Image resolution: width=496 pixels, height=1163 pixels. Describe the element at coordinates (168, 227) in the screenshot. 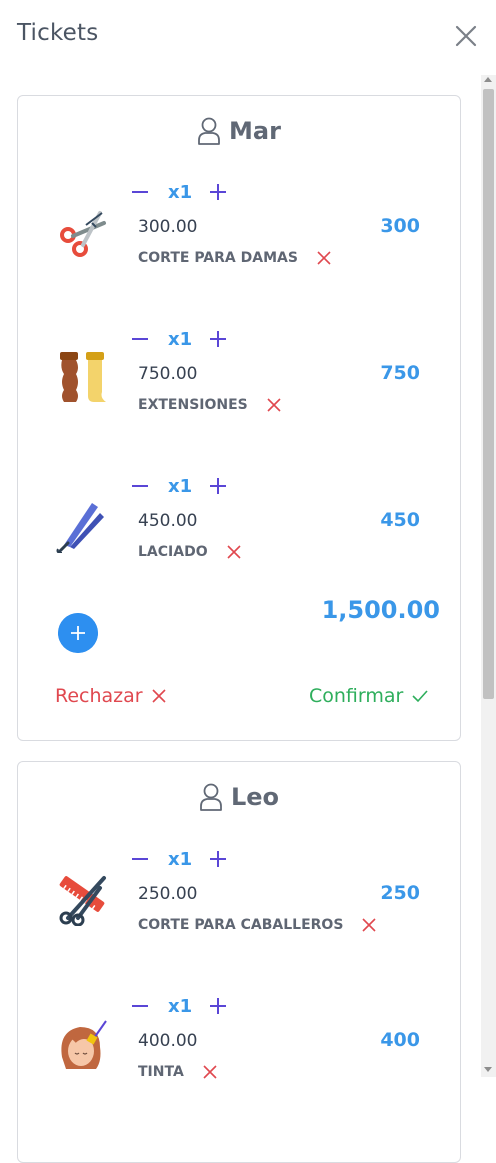

I see `unit-price: 300.00` at that location.